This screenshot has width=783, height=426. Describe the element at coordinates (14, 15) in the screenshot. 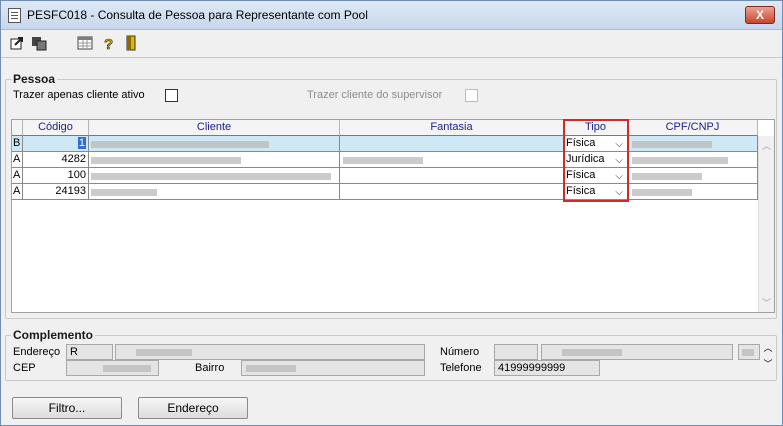

I see `document-icon` at that location.